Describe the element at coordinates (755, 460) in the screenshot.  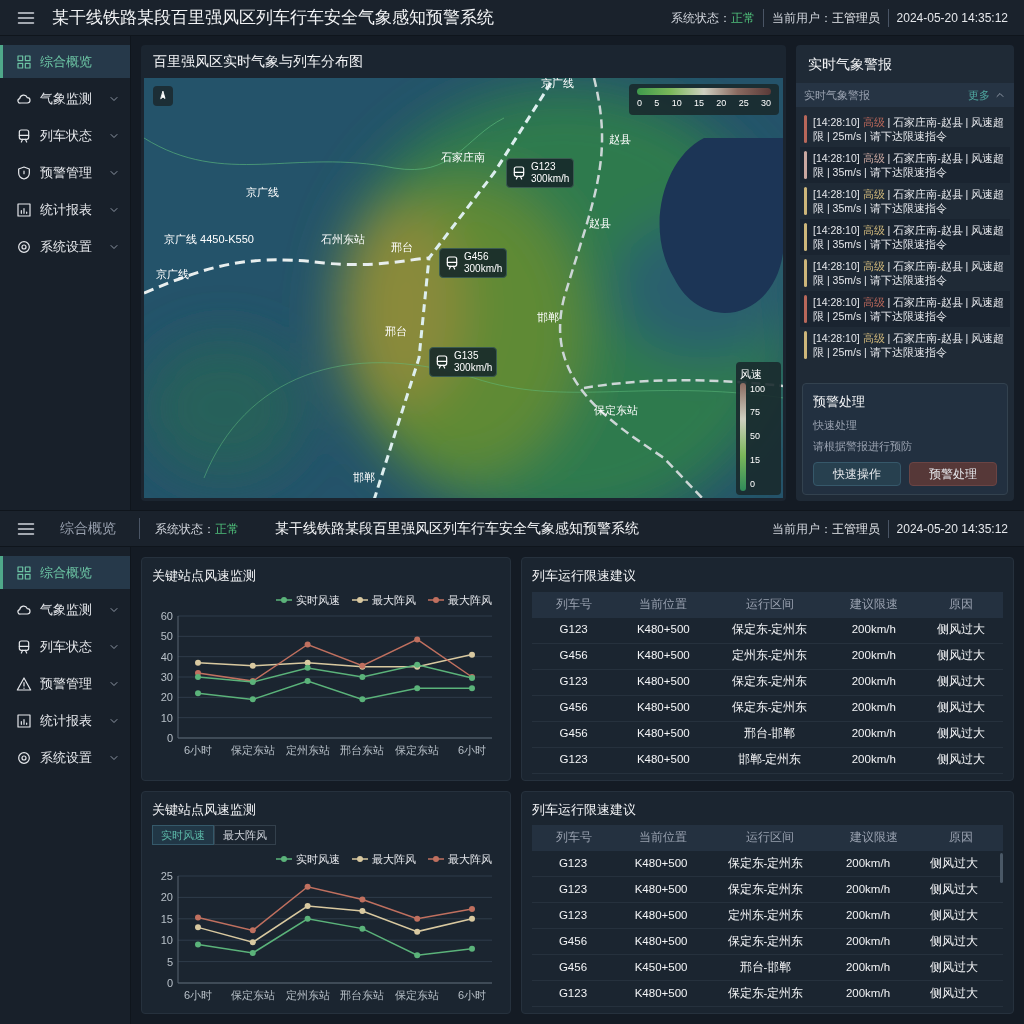
I see `scale-tick: 15` at that location.